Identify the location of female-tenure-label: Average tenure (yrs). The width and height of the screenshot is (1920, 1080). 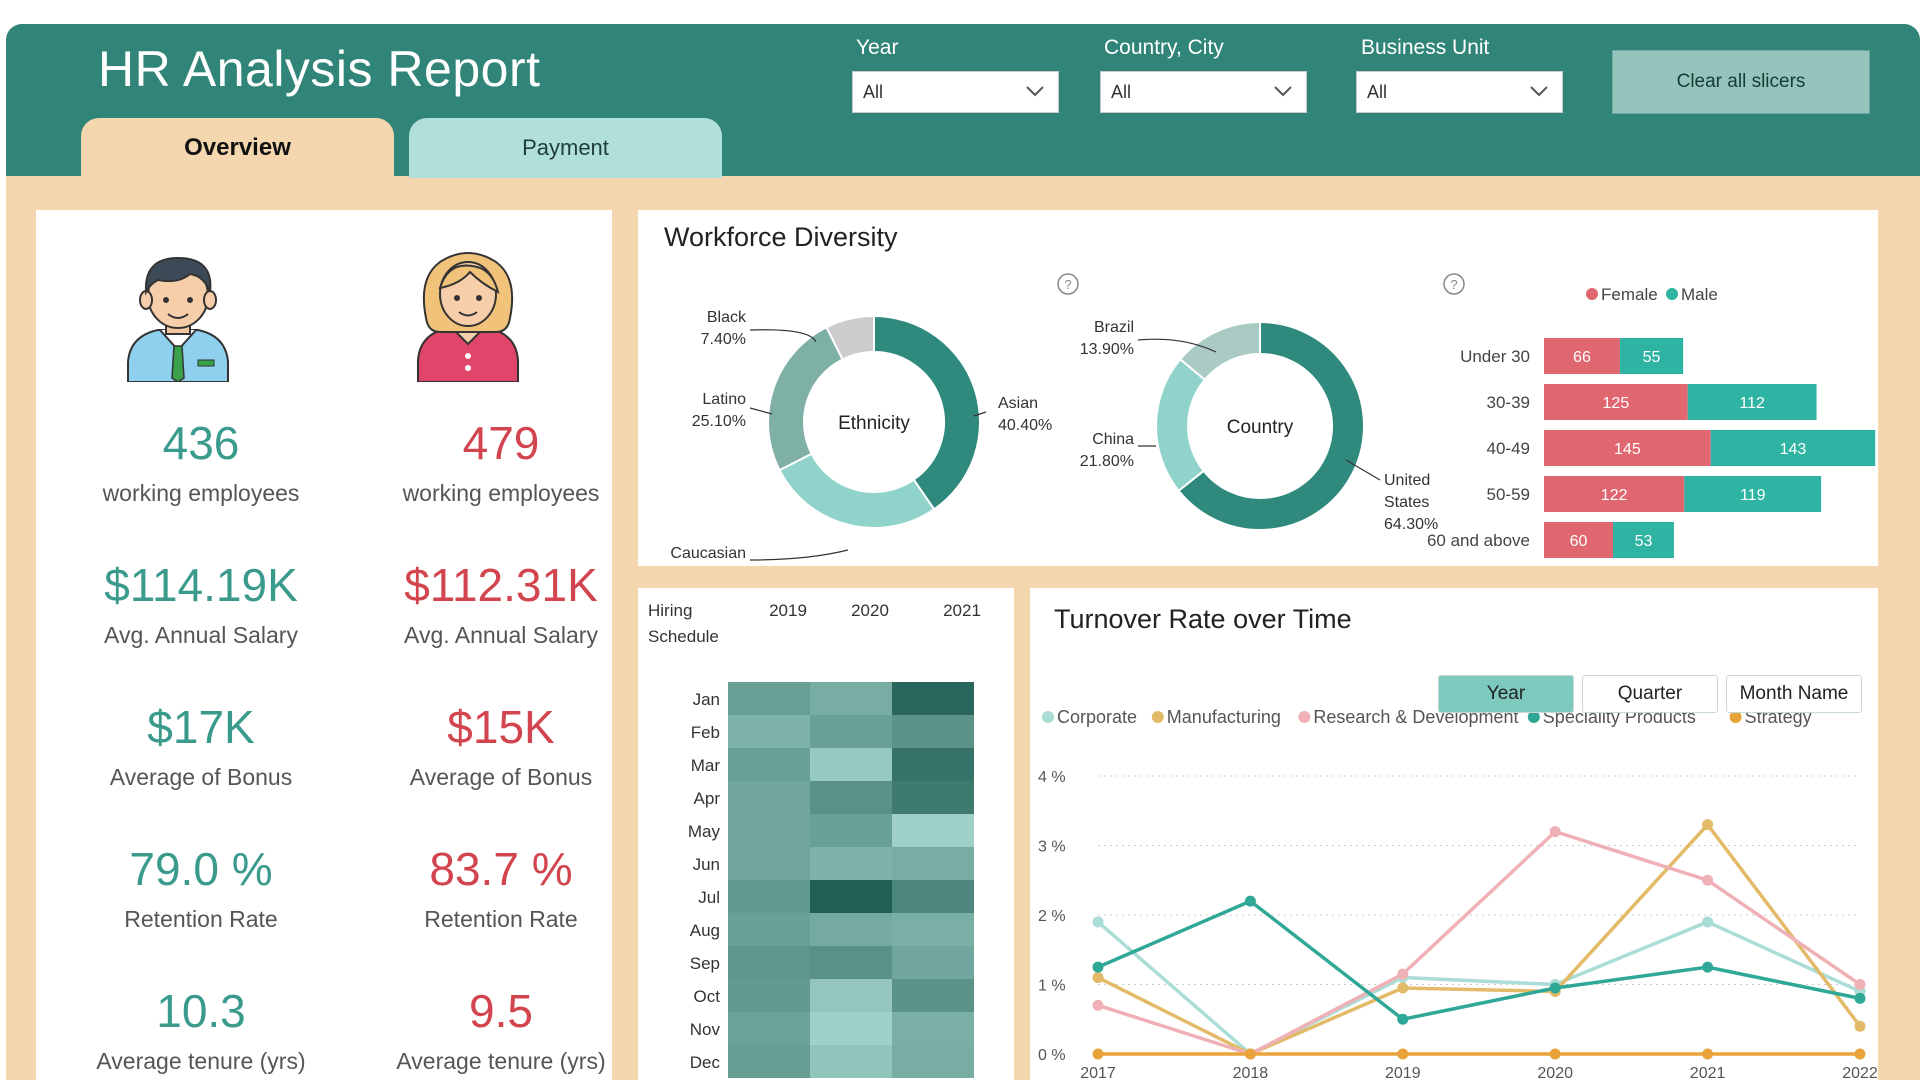
(501, 1061).